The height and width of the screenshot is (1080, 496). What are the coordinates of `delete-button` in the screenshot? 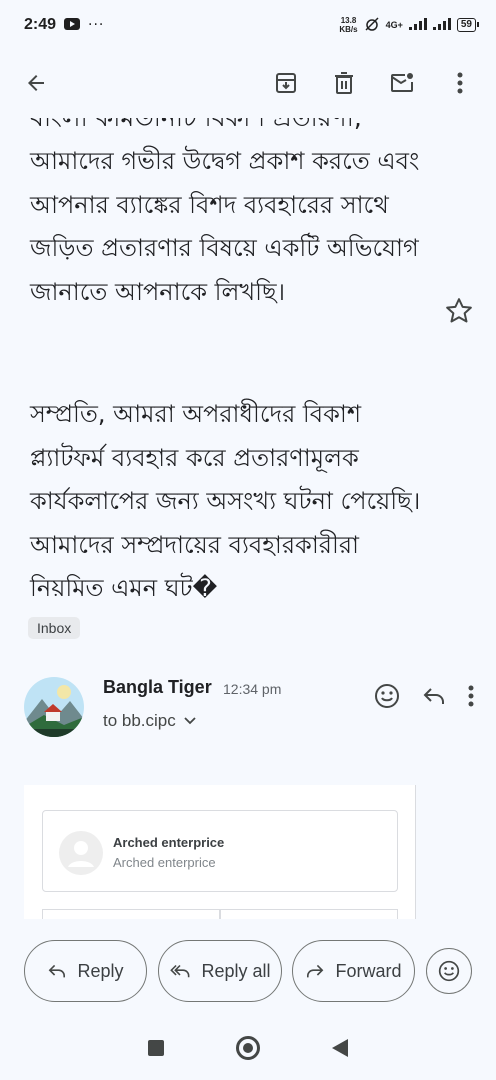 It's located at (344, 83).